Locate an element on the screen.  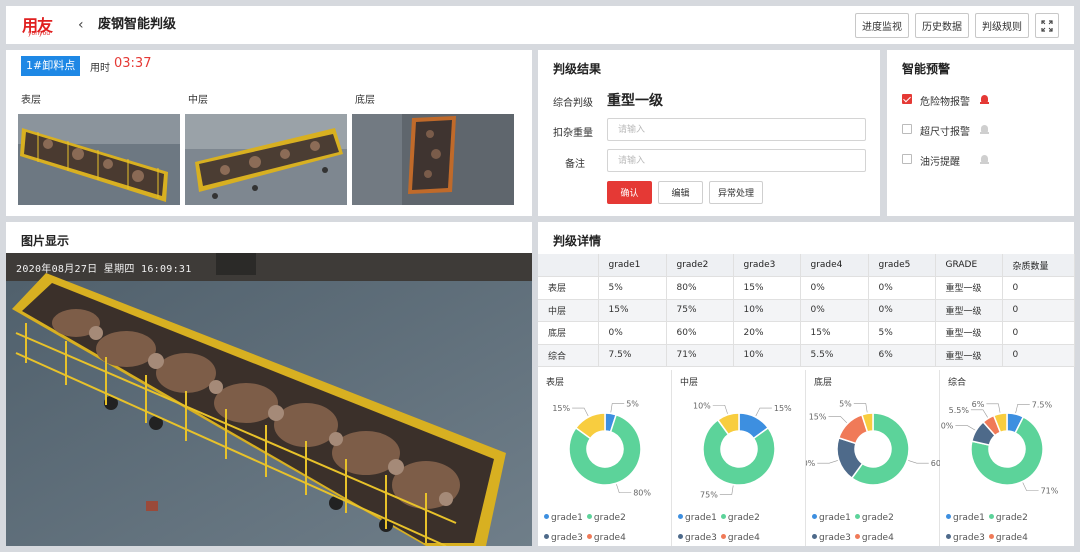
grading-result-panel: 判级结果 综合判级 重型一级 扣杂重量 备注 确认 编辑 异常处理 is located at coordinates (709, 133).